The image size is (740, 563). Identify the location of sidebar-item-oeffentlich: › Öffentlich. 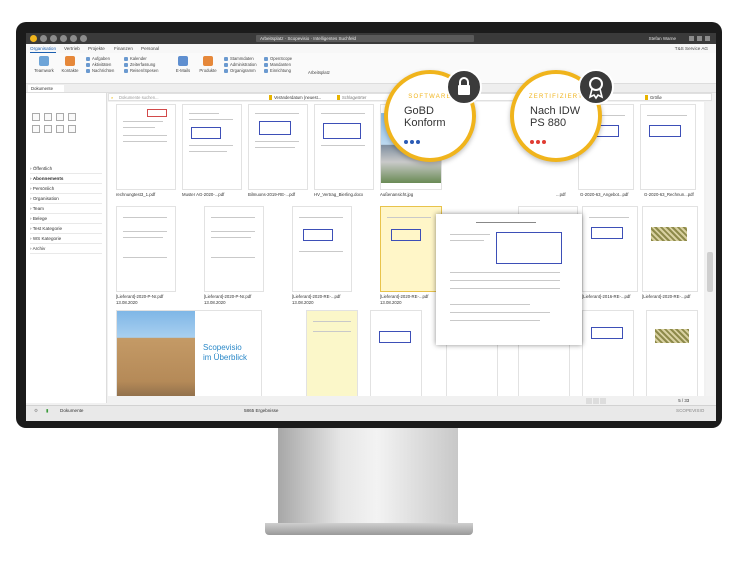
(66, 169).